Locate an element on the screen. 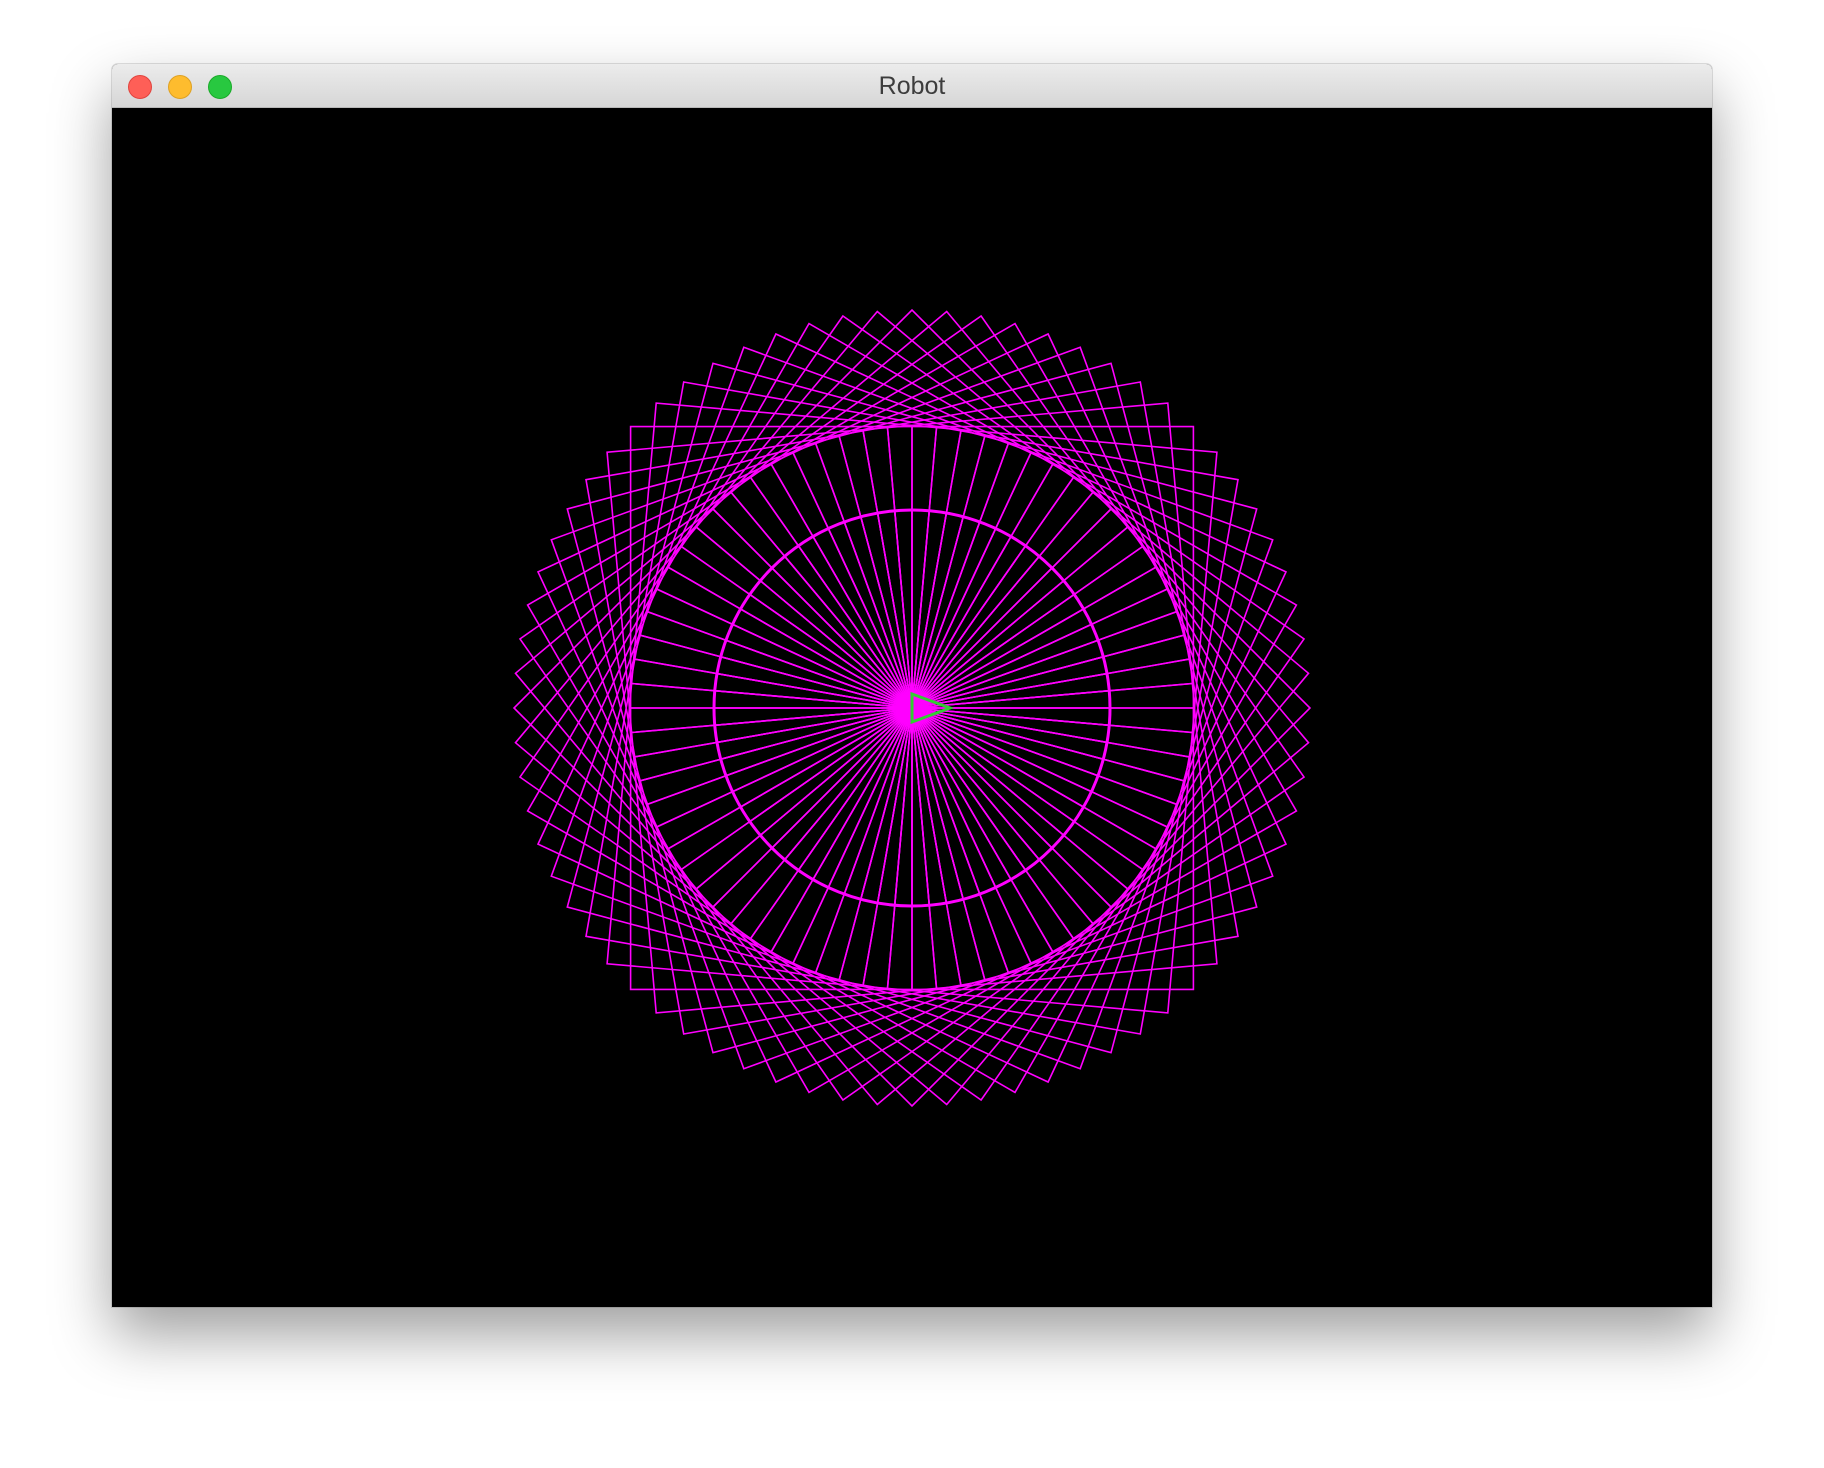 This screenshot has width=1824, height=1468. window-title: Robot is located at coordinates (912, 86).